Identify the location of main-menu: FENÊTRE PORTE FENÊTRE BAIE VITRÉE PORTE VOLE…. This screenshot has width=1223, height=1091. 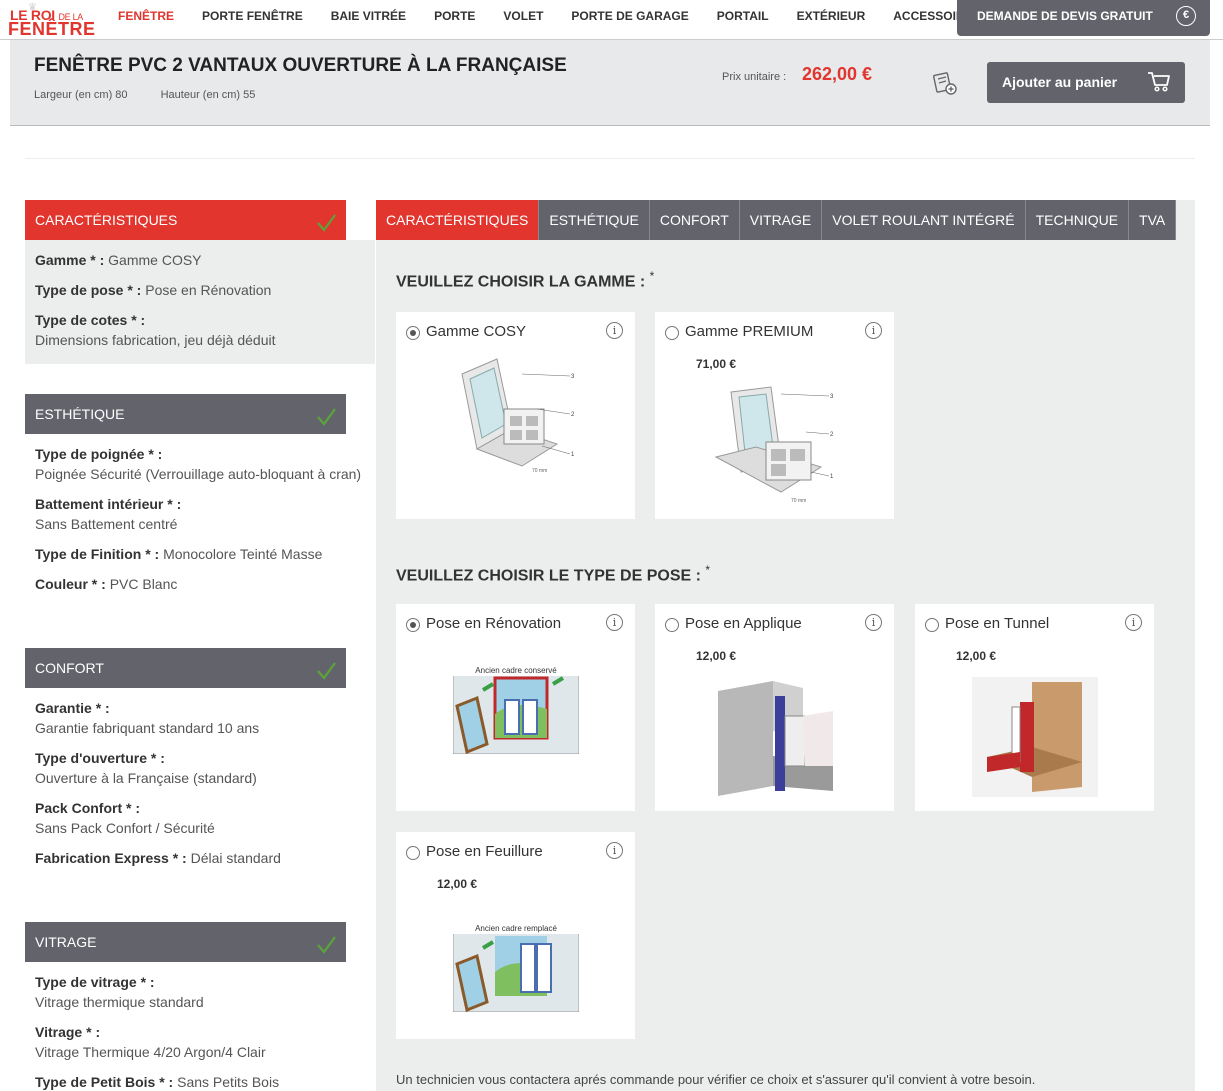
(545, 16).